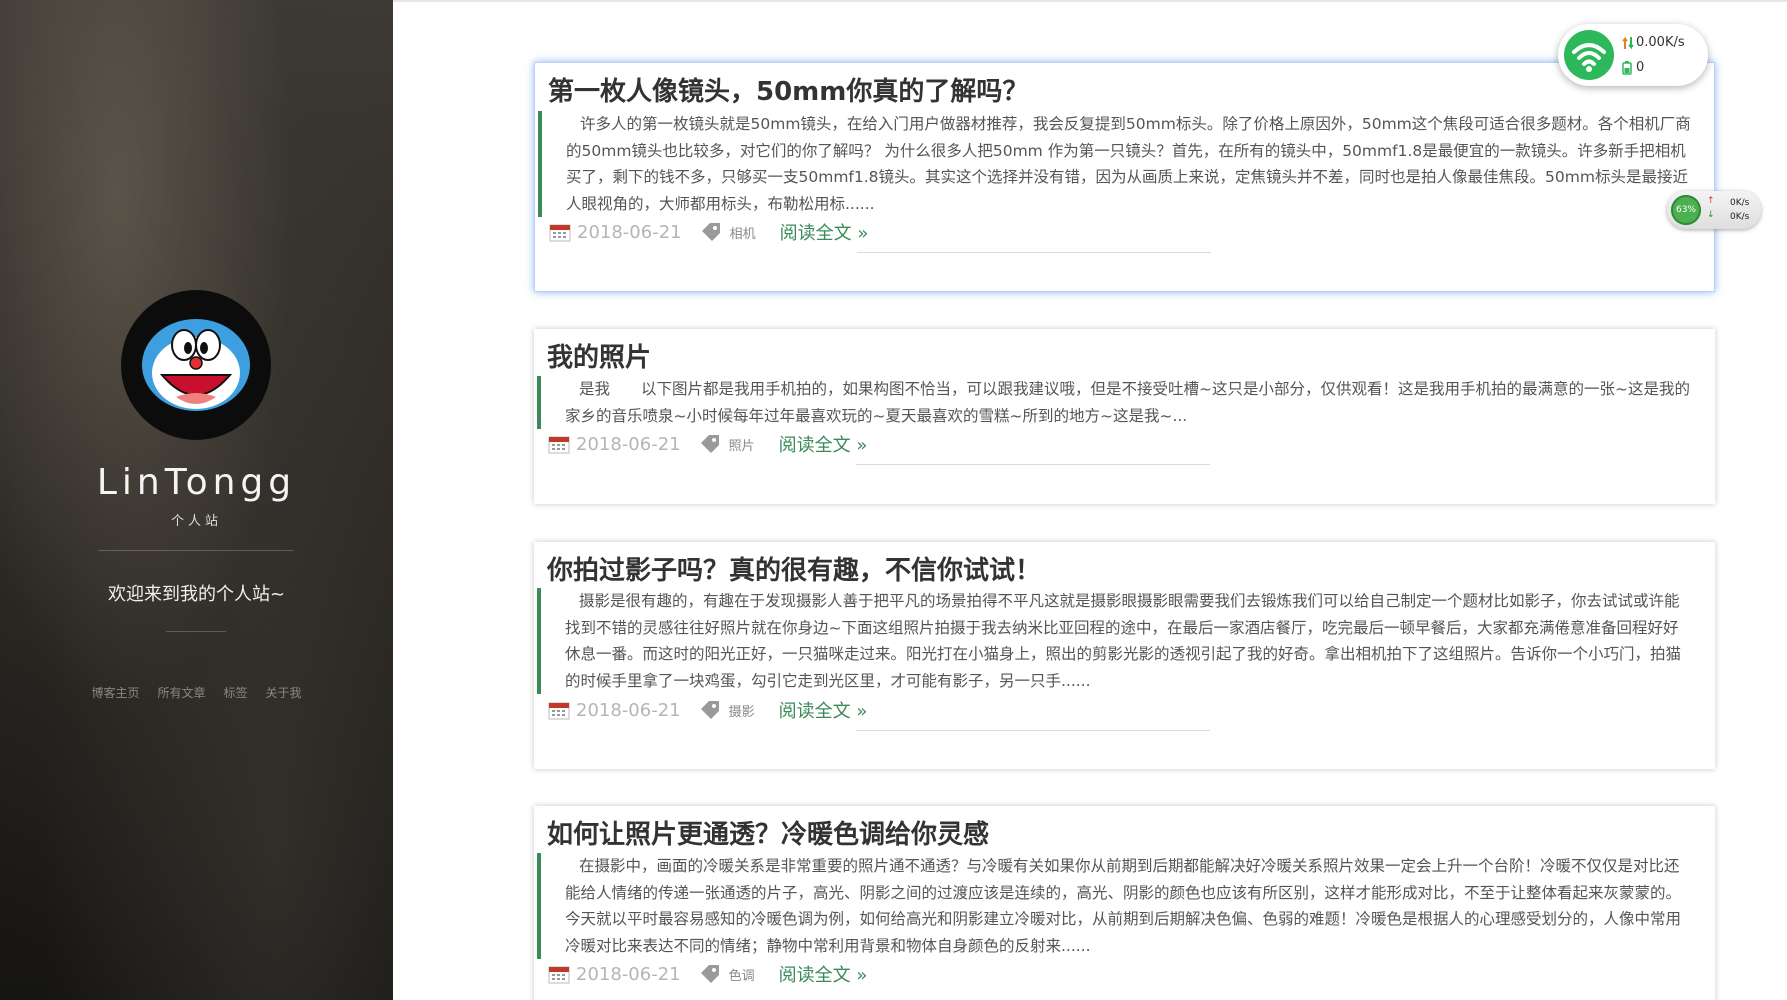  I want to click on nav-tags-link: 标签, so click(236, 692).